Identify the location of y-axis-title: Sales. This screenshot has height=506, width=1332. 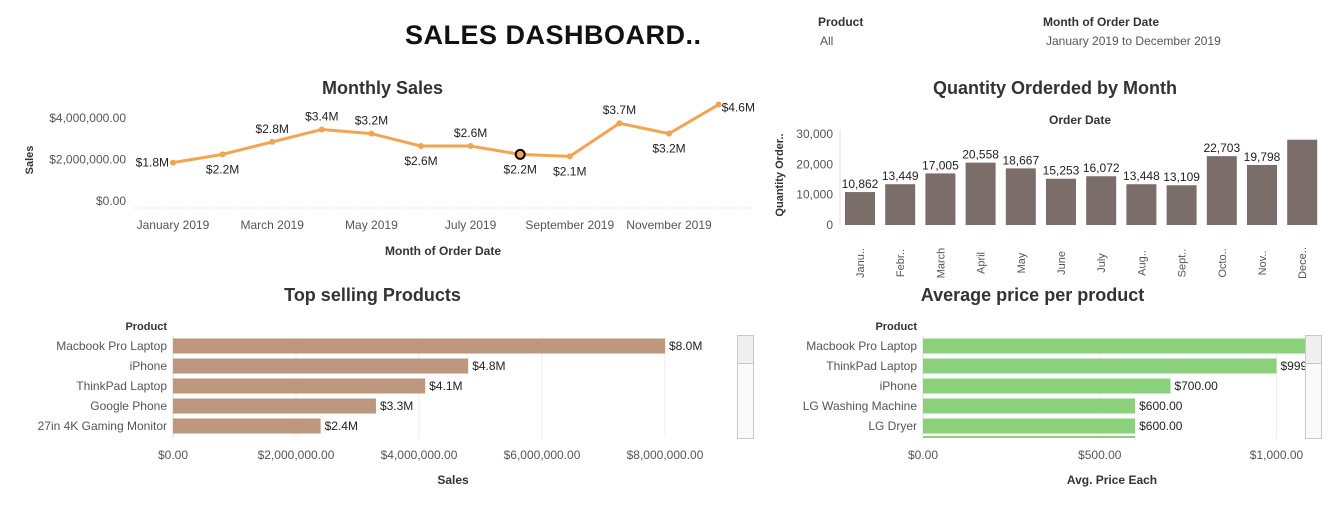
(30, 160).